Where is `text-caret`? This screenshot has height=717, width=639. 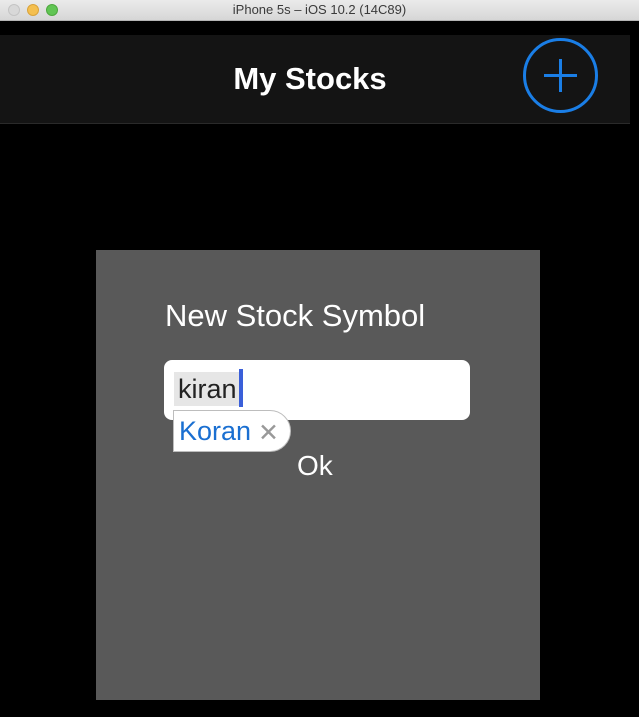 text-caret is located at coordinates (241, 388).